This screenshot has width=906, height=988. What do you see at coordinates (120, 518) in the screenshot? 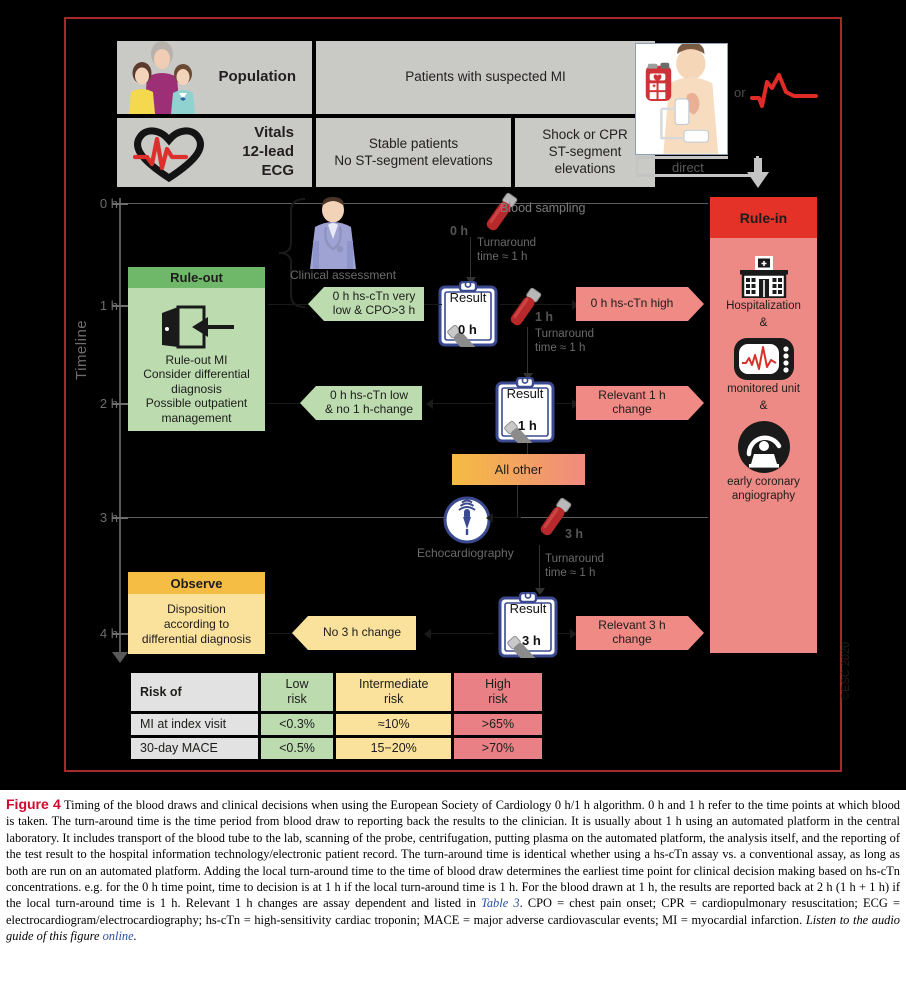
I see `tick-mark-3h` at bounding box center [120, 518].